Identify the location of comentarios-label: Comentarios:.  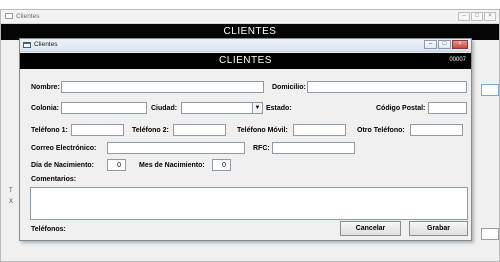
(54, 179).